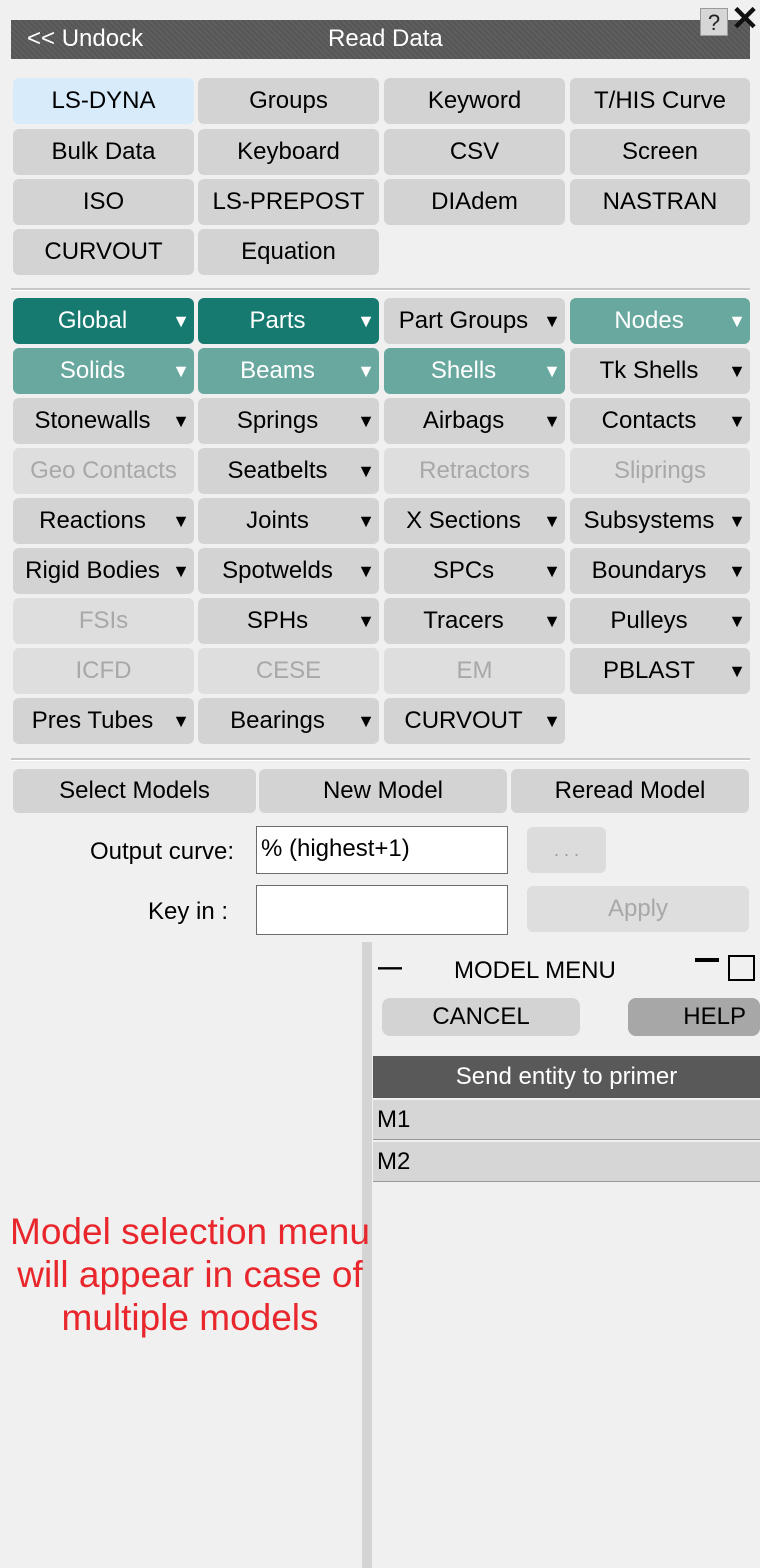 This screenshot has height=1568, width=760. Describe the element at coordinates (566, 1162) in the screenshot. I see `model-list-item: M2` at that location.